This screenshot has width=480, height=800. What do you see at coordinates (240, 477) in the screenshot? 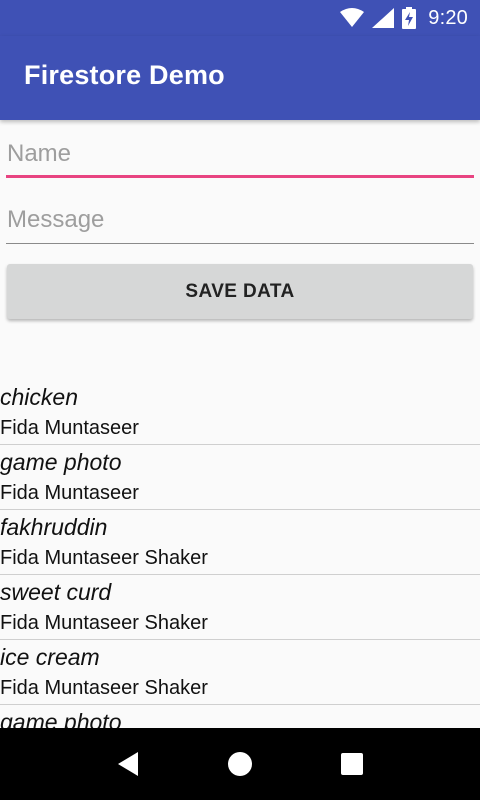
I see `list-item: game photo Fida Muntaseer` at bounding box center [240, 477].